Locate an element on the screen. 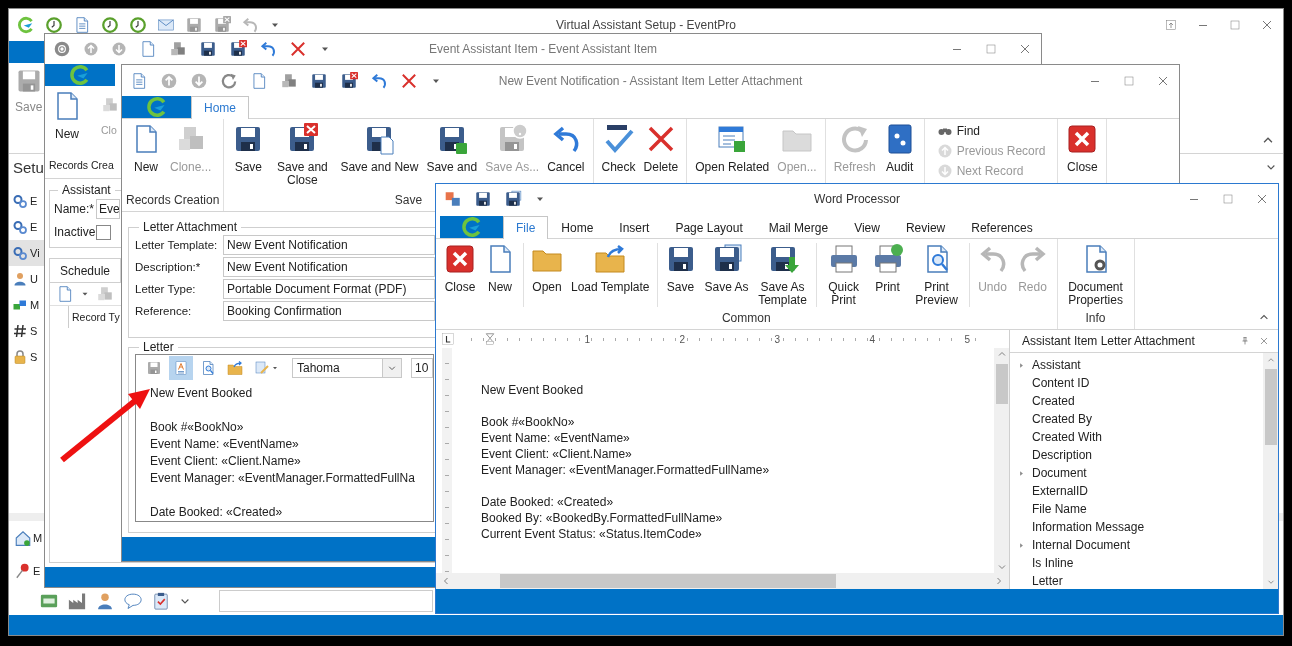 This screenshot has height=646, width=1292. ribbon-button: Load Template is located at coordinates (610, 266).